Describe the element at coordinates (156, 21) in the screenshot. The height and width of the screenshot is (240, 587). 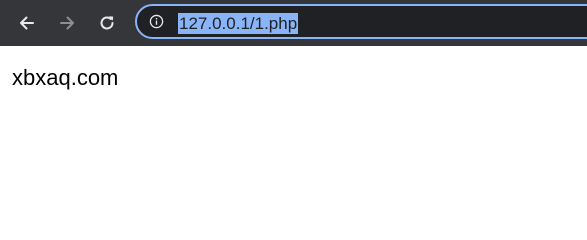
I see `info-icon` at that location.